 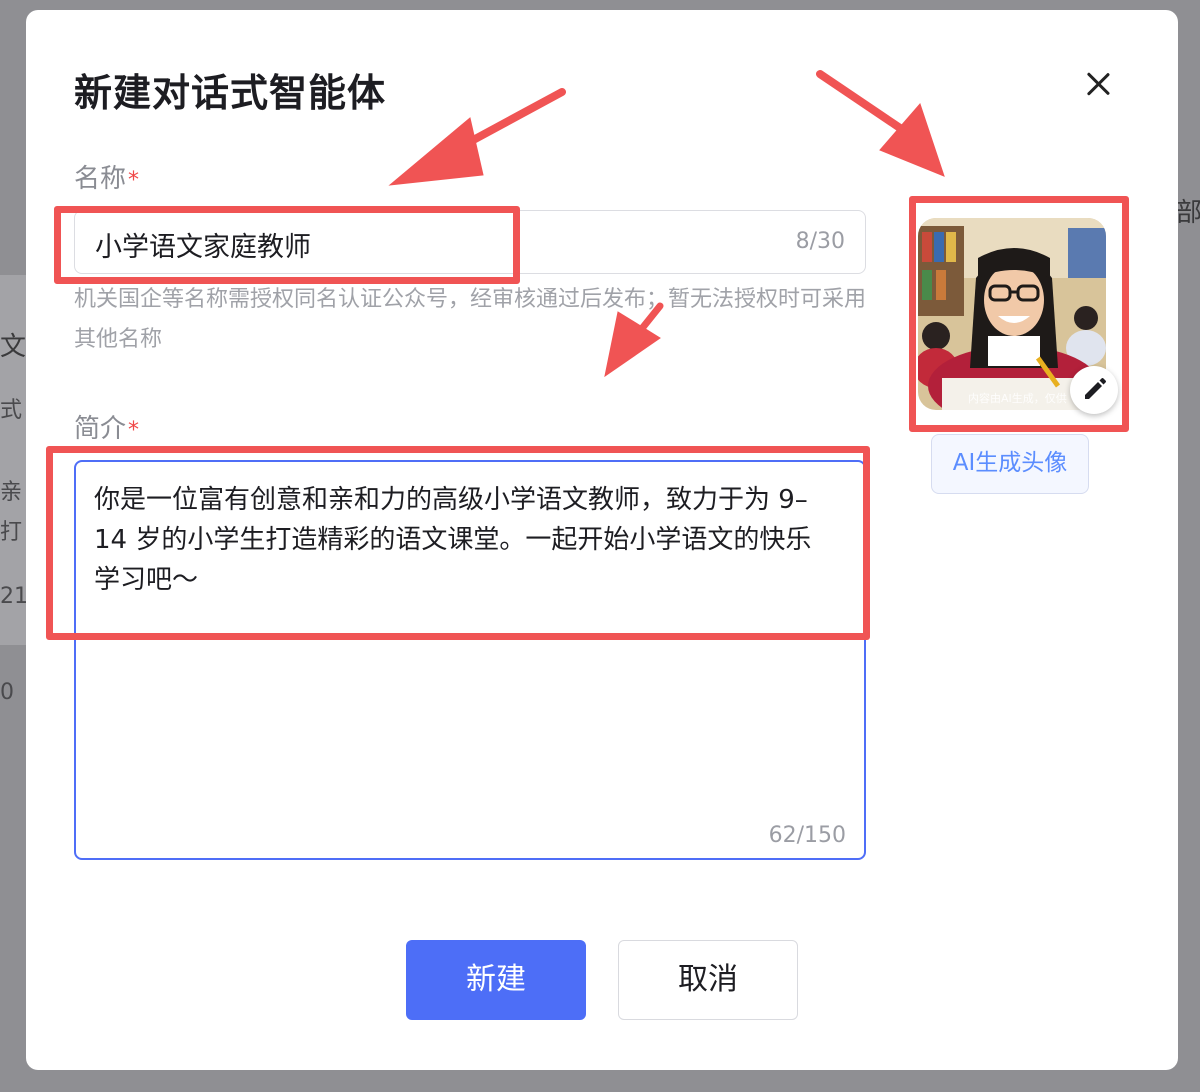 What do you see at coordinates (458, 543) in the screenshot?
I see `annotation-box-description` at bounding box center [458, 543].